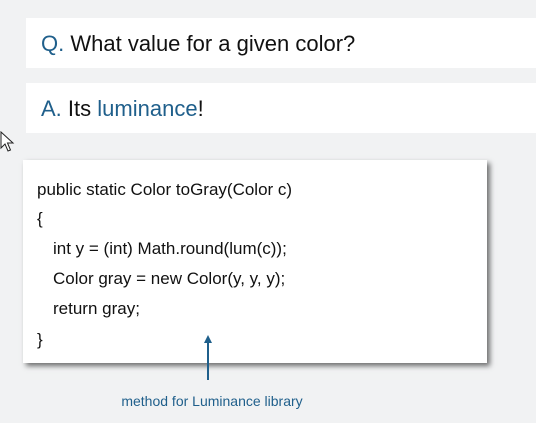 This screenshot has width=536, height=423. I want to click on code-line-close-brace: }, so click(40, 339).